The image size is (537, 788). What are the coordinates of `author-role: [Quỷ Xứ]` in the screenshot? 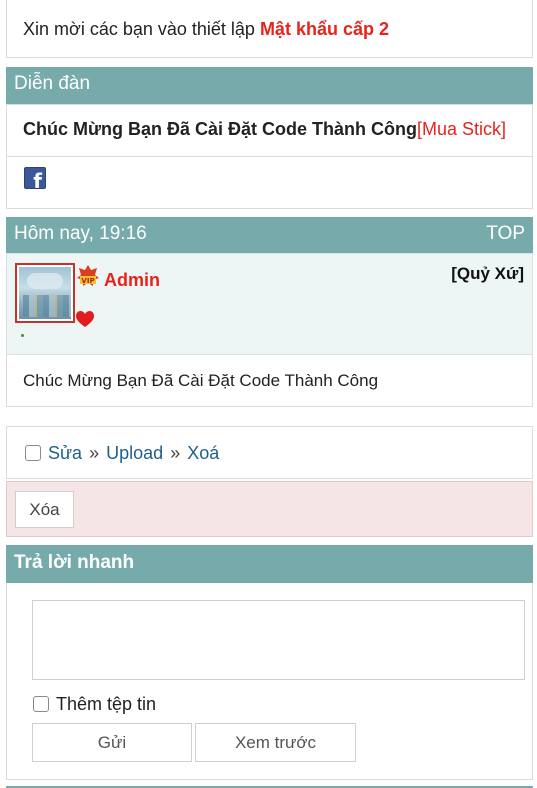 It's located at (487, 273).